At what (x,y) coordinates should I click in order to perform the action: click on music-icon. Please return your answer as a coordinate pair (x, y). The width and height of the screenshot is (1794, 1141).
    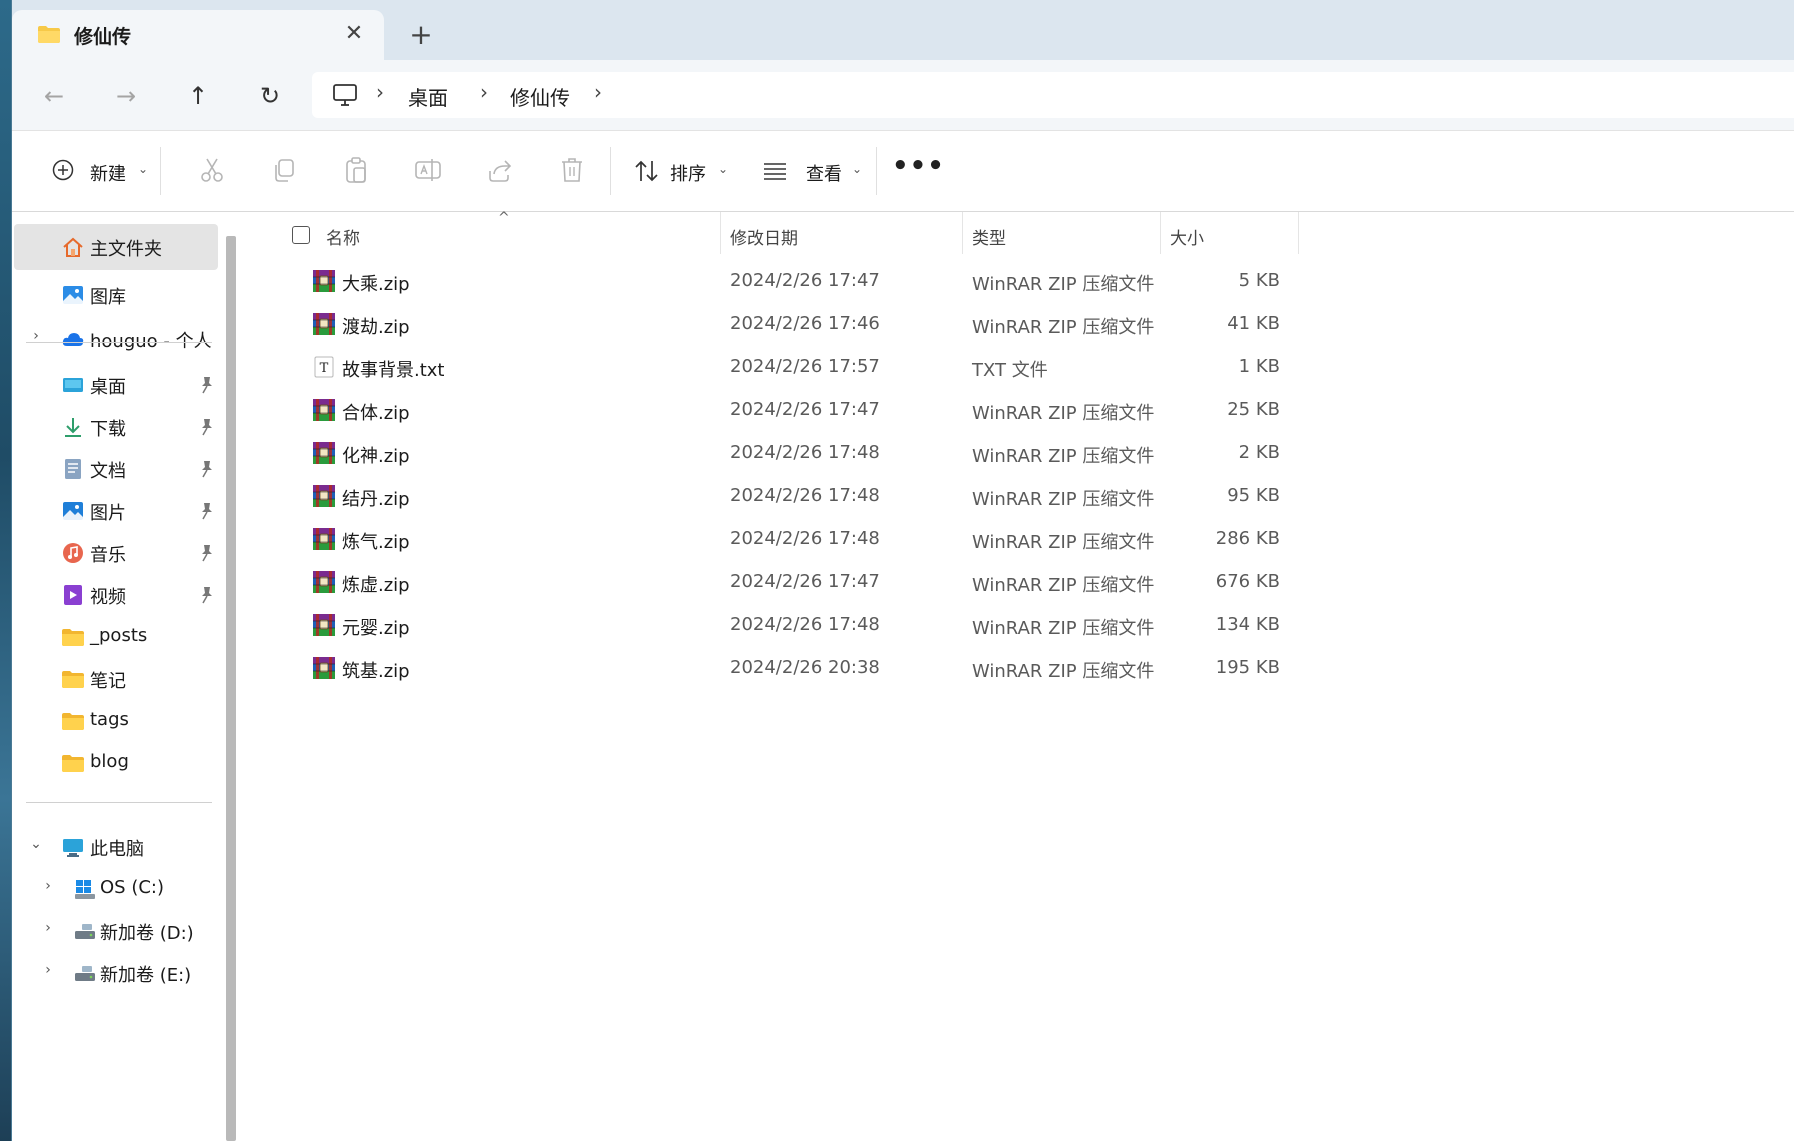
    Looking at the image, I should click on (73, 553).